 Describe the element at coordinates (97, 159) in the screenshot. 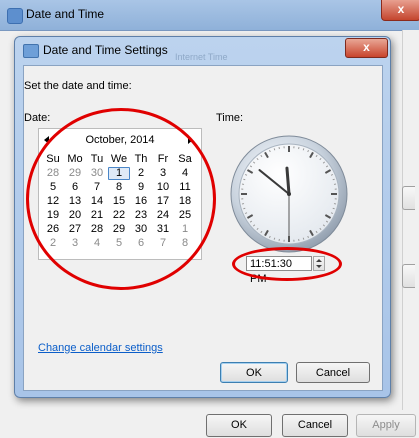

I see `weekday-header: Tu` at that location.